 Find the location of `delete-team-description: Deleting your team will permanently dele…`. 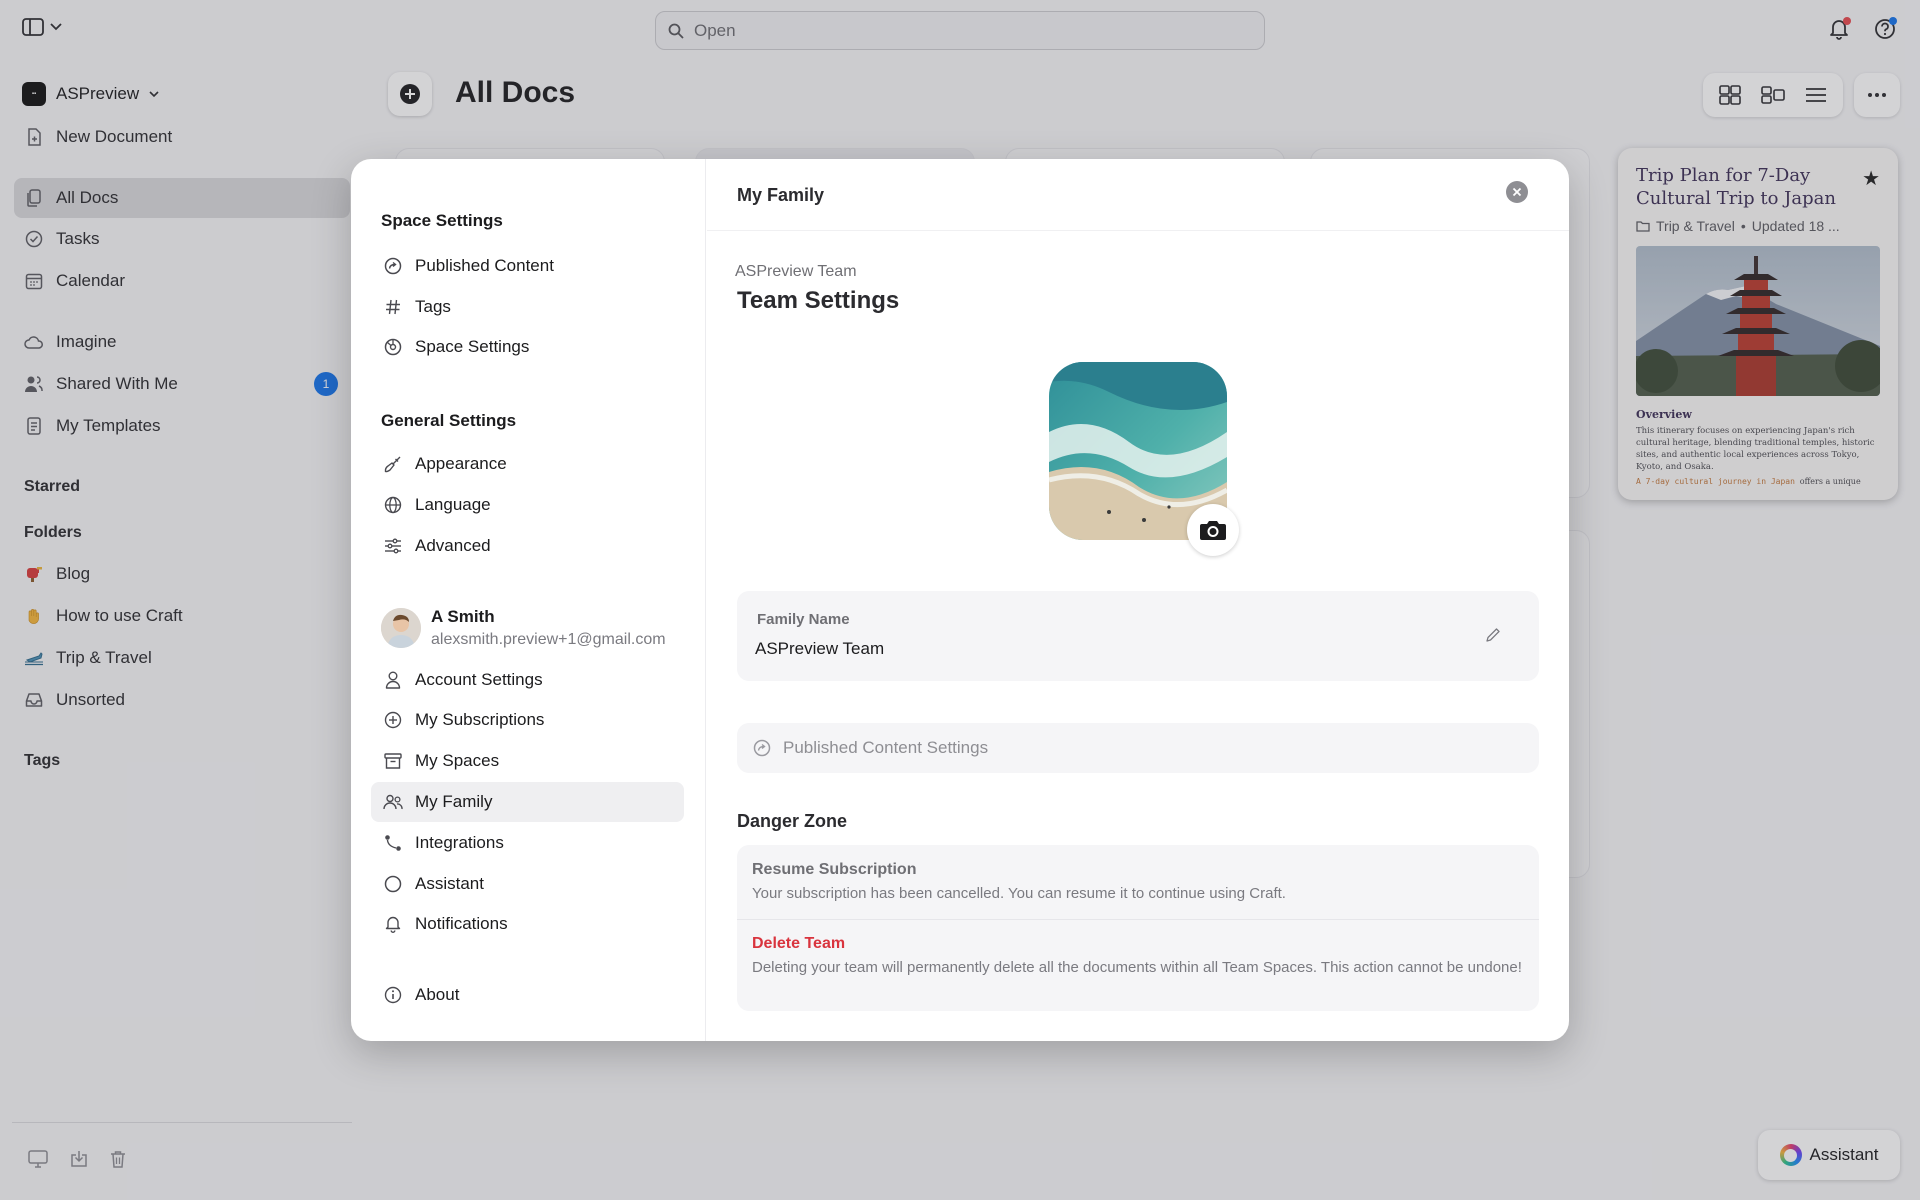

delete-team-description: Deleting your team will permanently dele… is located at coordinates (1137, 967).